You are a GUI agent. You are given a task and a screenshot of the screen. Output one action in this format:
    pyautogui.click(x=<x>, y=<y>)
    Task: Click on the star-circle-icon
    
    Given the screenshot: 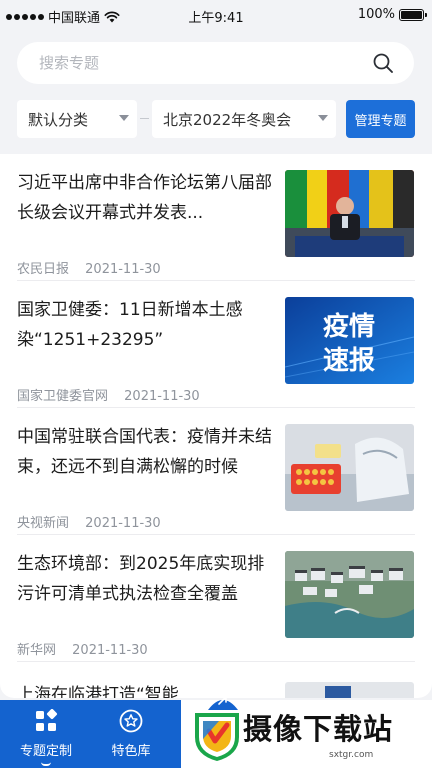 What is the action you would take?
    pyautogui.click(x=131, y=721)
    